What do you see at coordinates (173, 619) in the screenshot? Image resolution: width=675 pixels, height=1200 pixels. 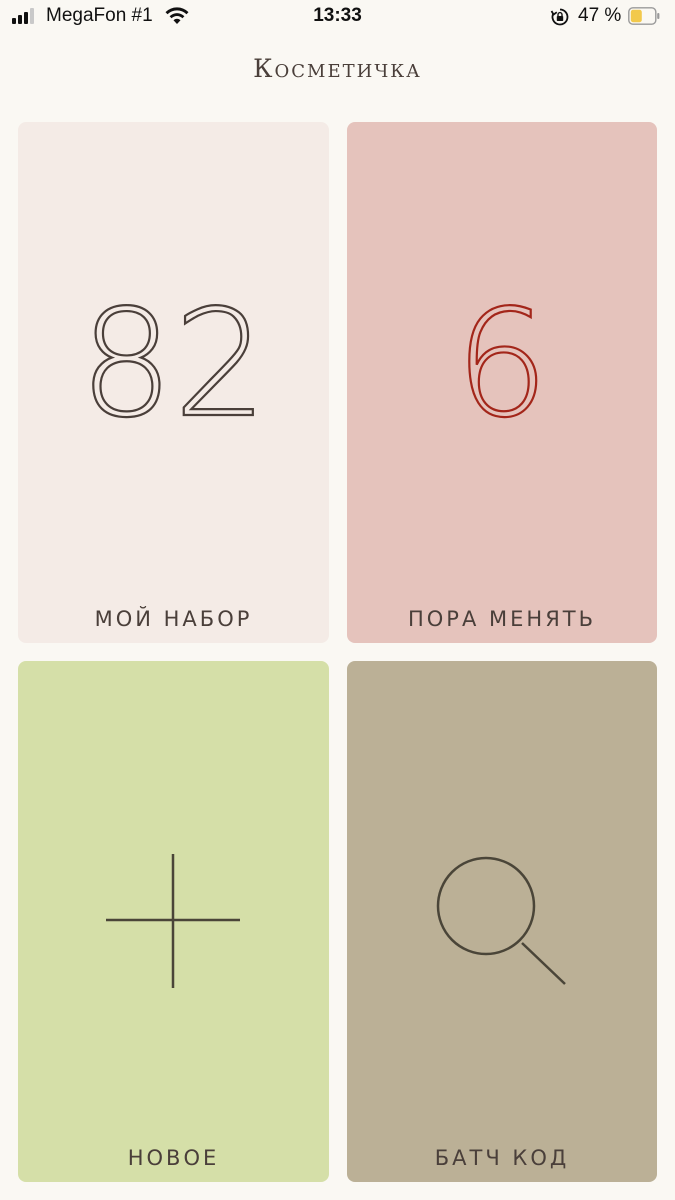 I see `my-set-label: МОЙ НАБОР` at bounding box center [173, 619].